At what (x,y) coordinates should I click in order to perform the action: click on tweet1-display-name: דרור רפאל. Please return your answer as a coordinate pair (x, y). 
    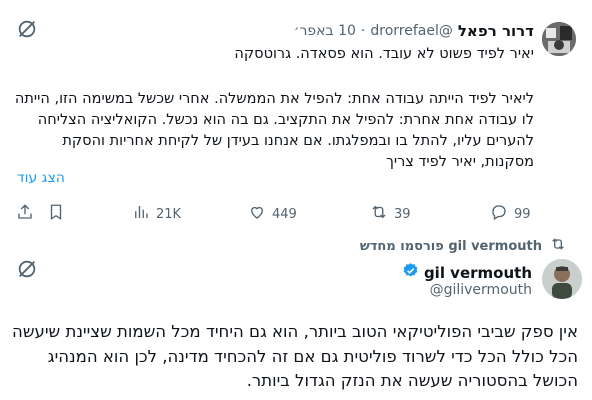
    Looking at the image, I should click on (496, 31).